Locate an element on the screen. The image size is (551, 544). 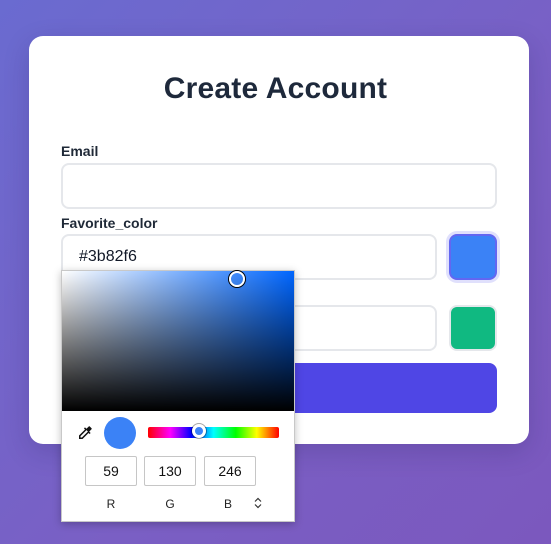
format-toggle-icon is located at coordinates (258, 503).